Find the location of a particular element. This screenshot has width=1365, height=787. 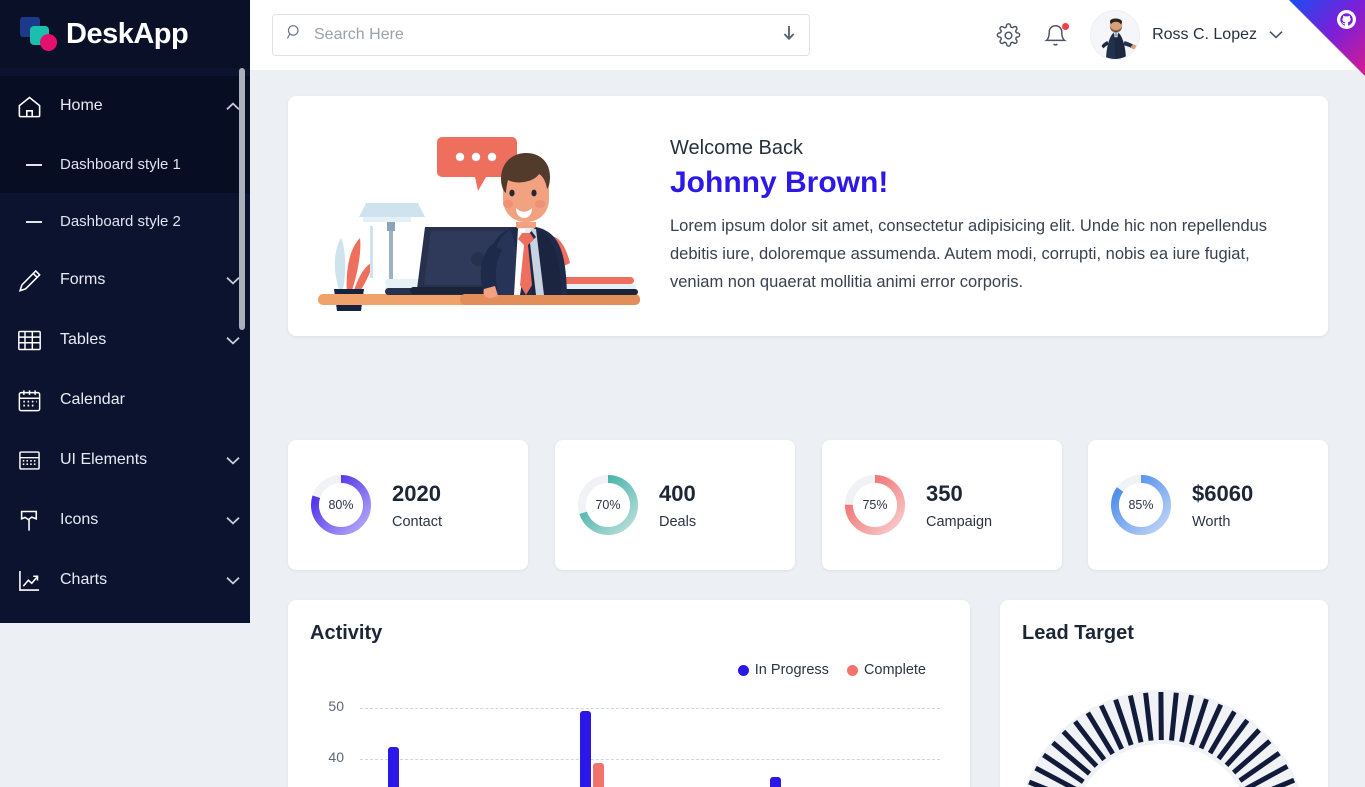

notification-badge is located at coordinates (1066, 26).